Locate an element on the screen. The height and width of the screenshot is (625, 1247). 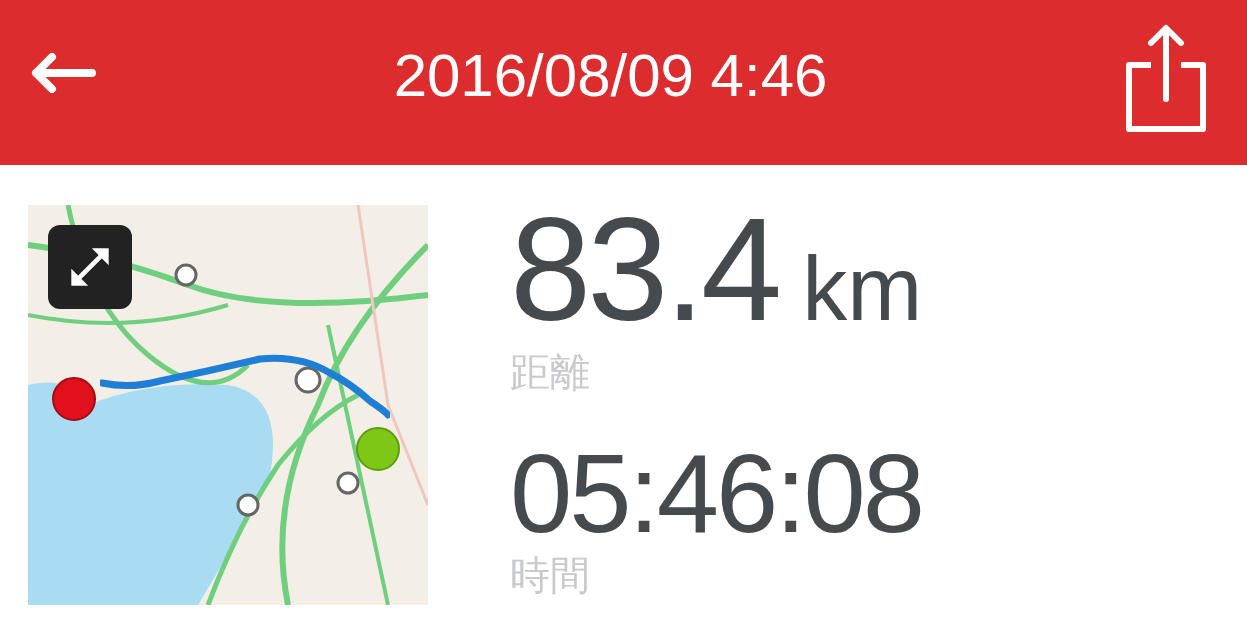
stat-unit: km is located at coordinates (862, 289).